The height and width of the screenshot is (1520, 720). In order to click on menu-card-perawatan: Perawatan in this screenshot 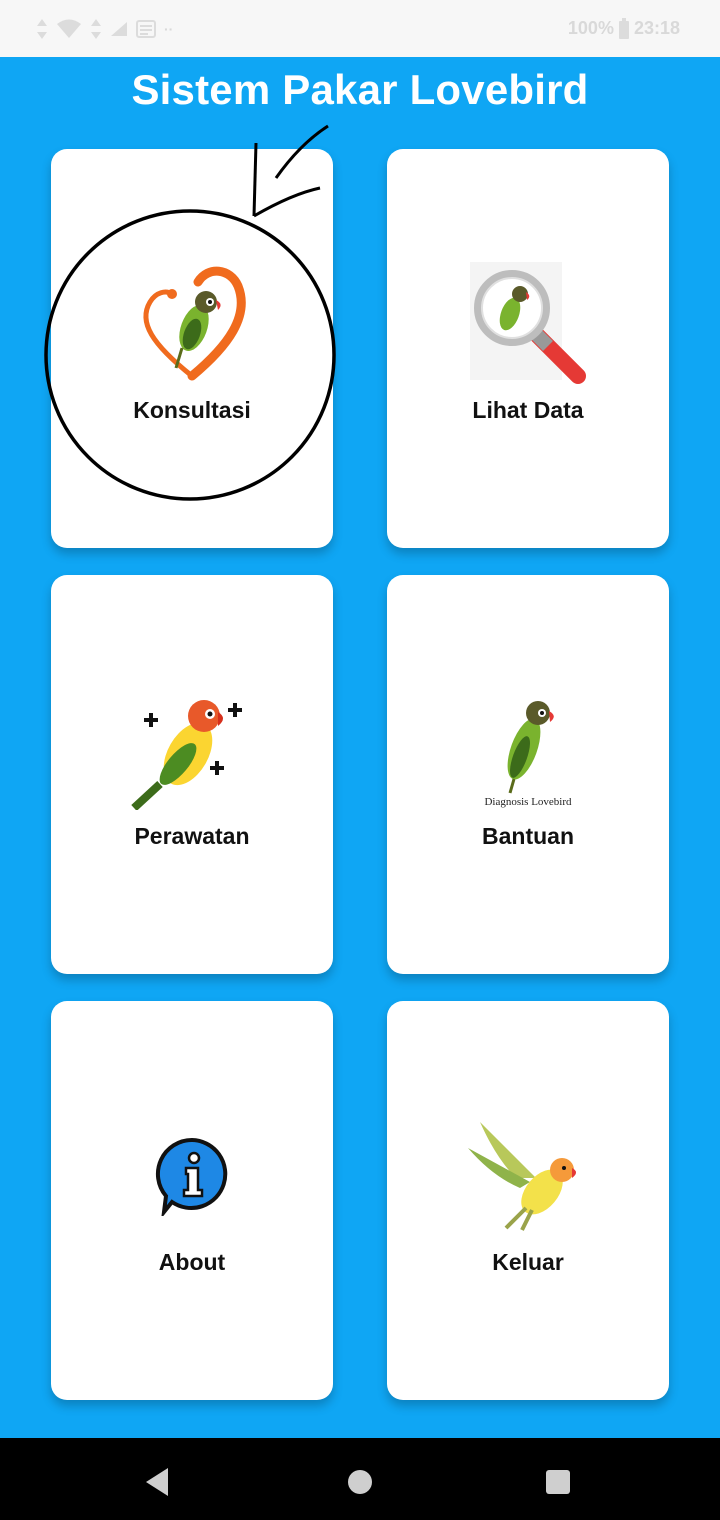, I will do `click(192, 774)`.